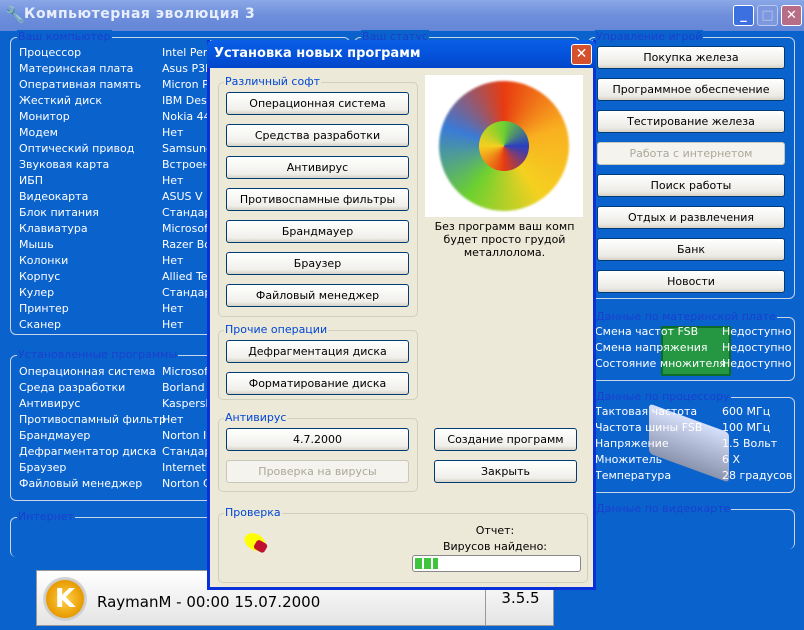  Describe the element at coordinates (185, 371) in the screenshot. I see `row-value: Microsoft` at that location.